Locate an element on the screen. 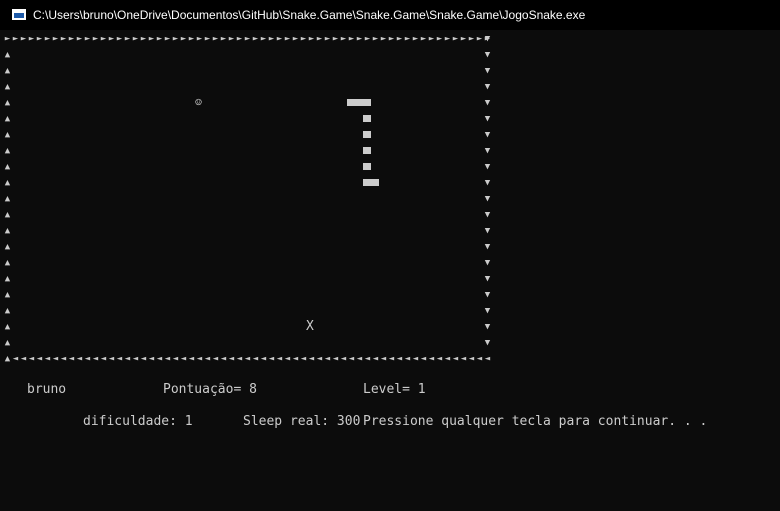 The image size is (780, 511). difficulty-text: dificuldade: 1 is located at coordinates (138, 421).